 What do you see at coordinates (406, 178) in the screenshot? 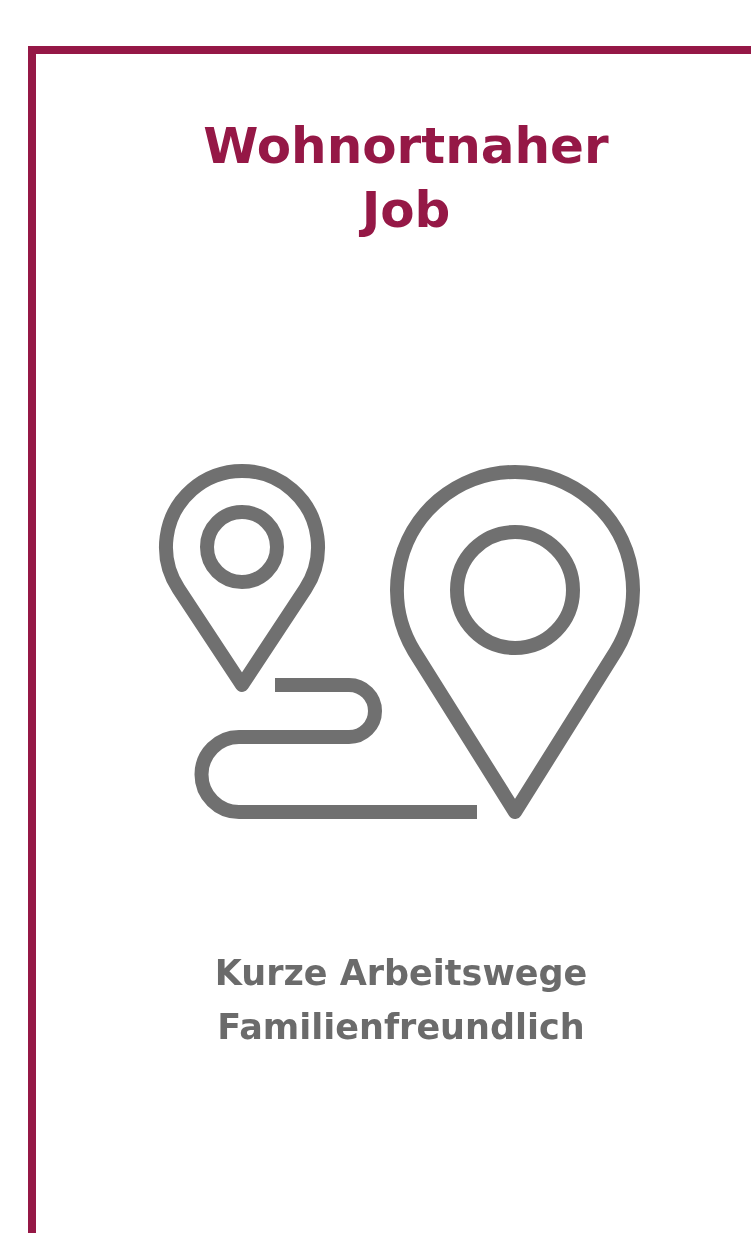
I see `card-title: Wohnortnaher Job` at bounding box center [406, 178].